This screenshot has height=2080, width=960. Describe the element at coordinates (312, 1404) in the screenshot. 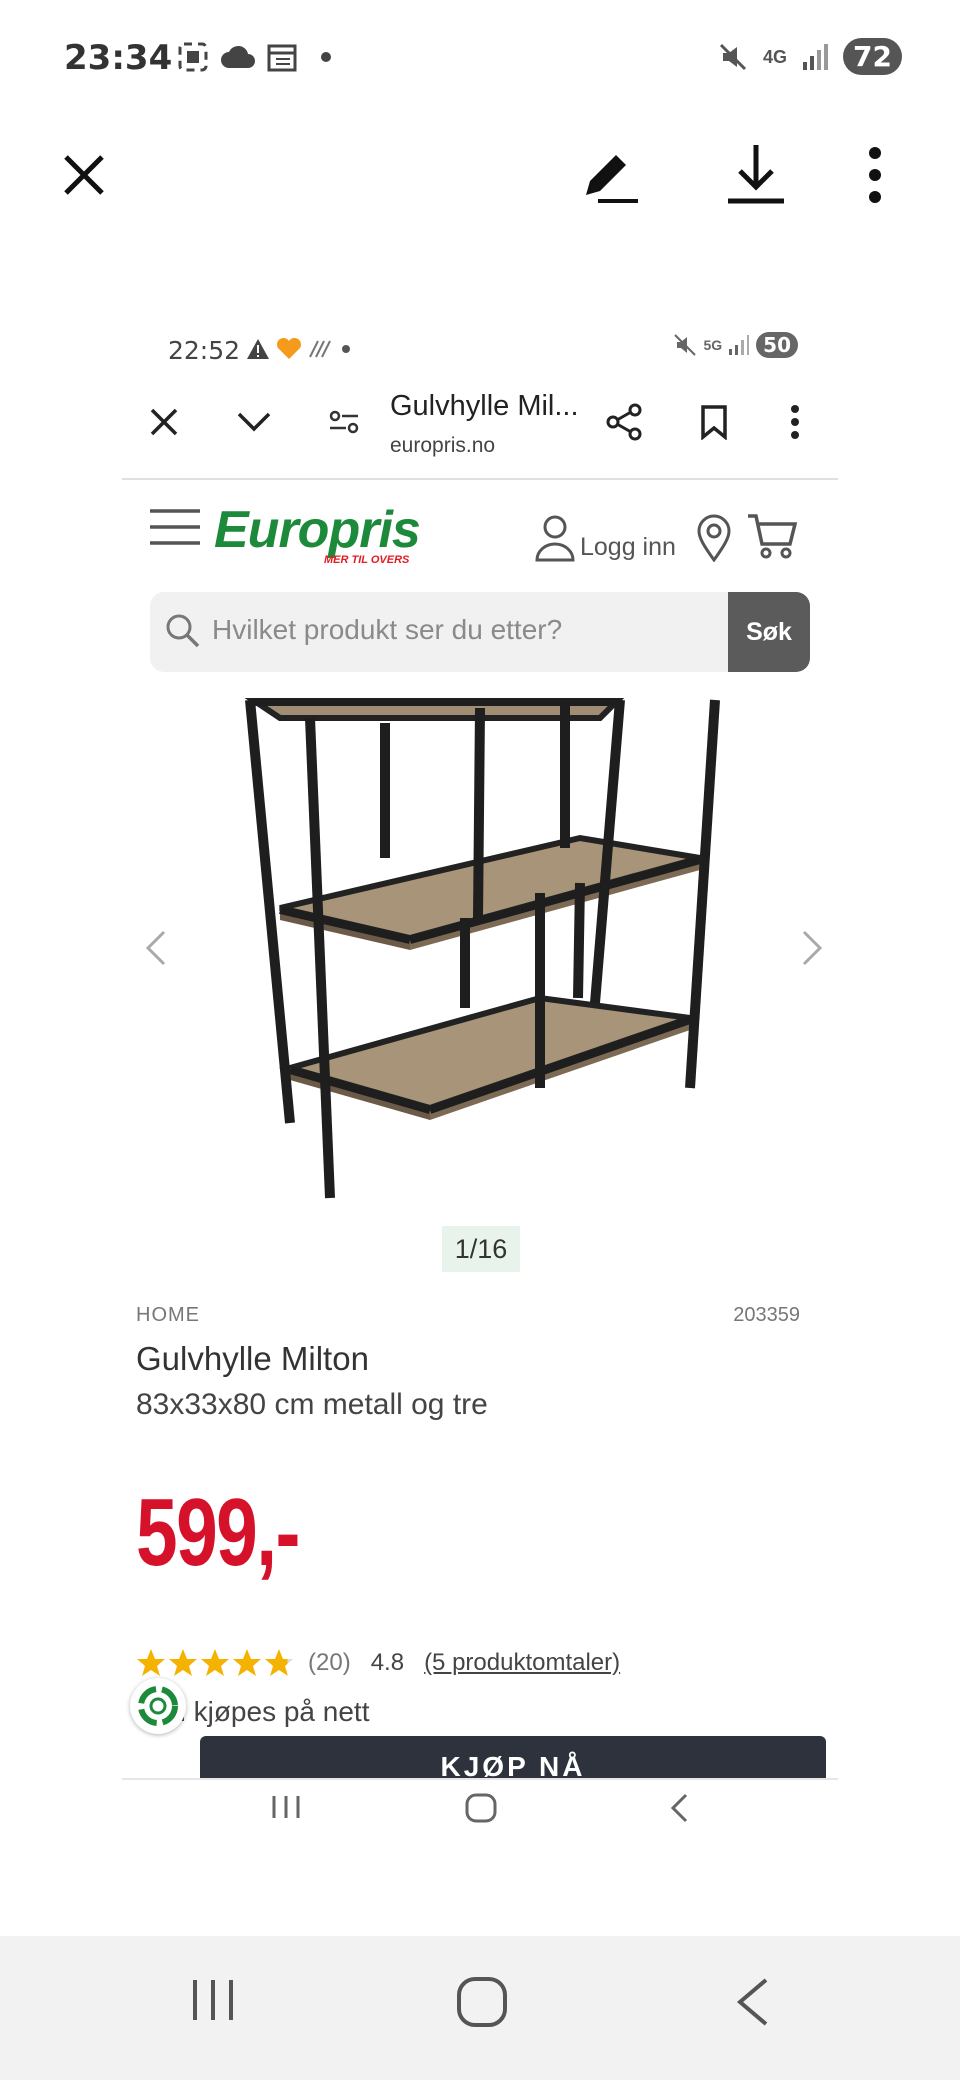

I see `product-subtitle: 83x33x80 cm metall og tre` at that location.